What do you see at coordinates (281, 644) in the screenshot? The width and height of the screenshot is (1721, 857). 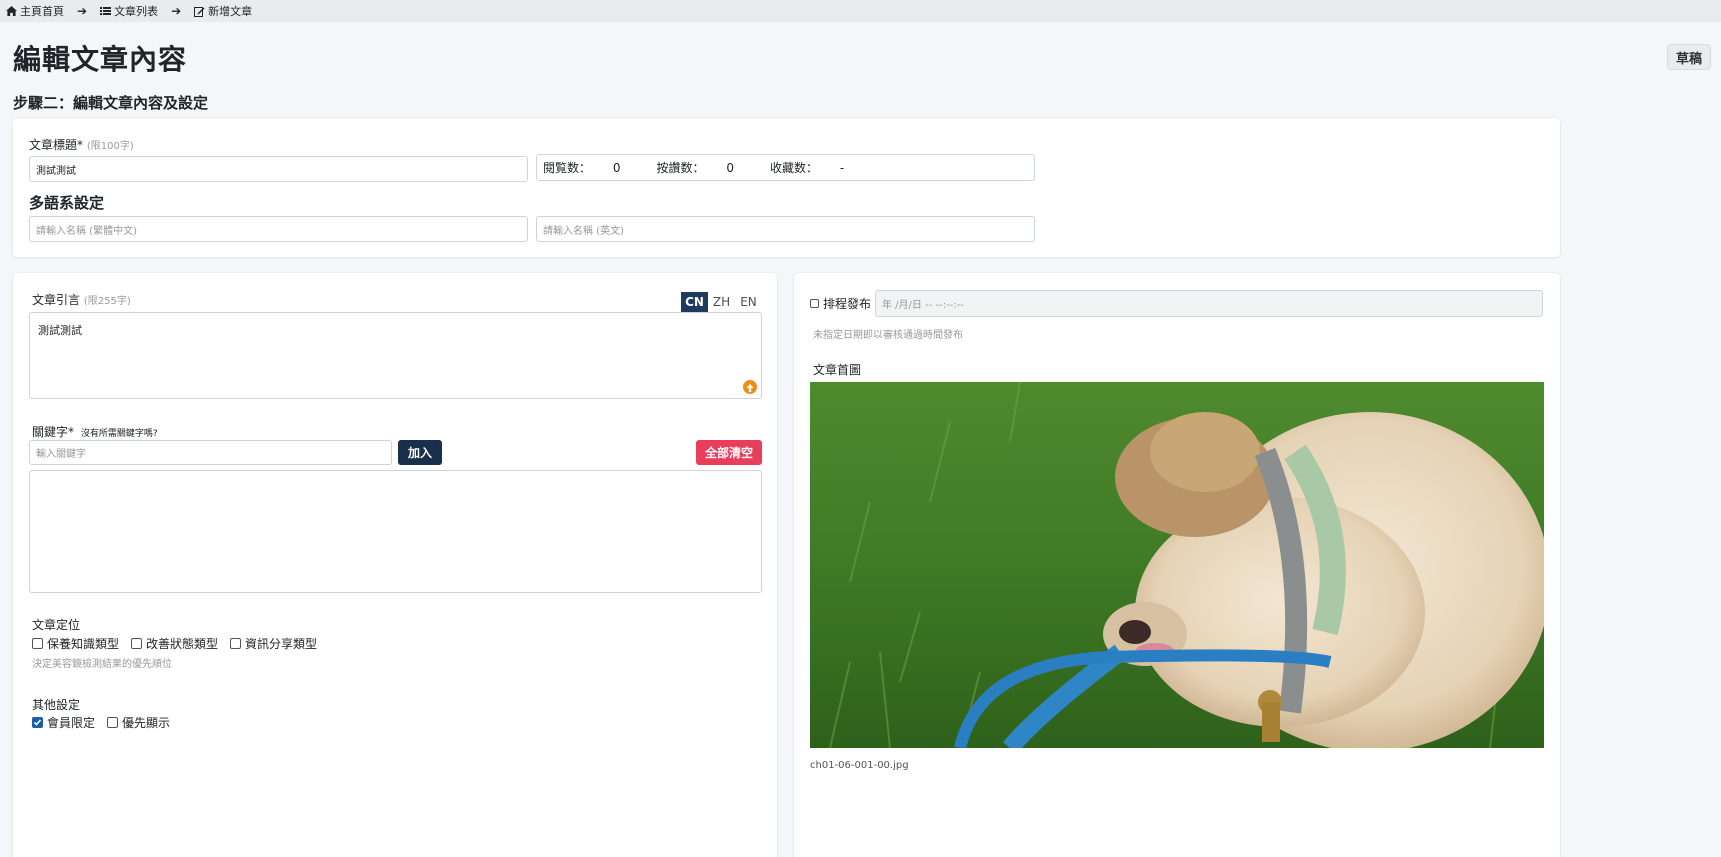 I see `option-label: 資訊分享類型` at bounding box center [281, 644].